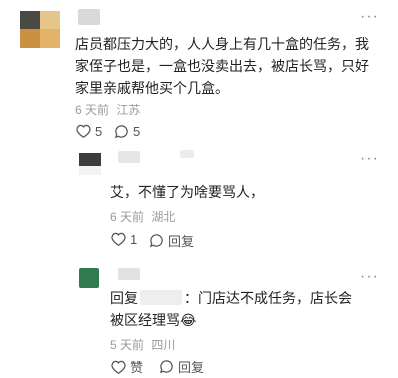  I want to click on reply2-text: 回复 ：门店达不成任务，店长会被区经理骂😂, so click(235, 309).